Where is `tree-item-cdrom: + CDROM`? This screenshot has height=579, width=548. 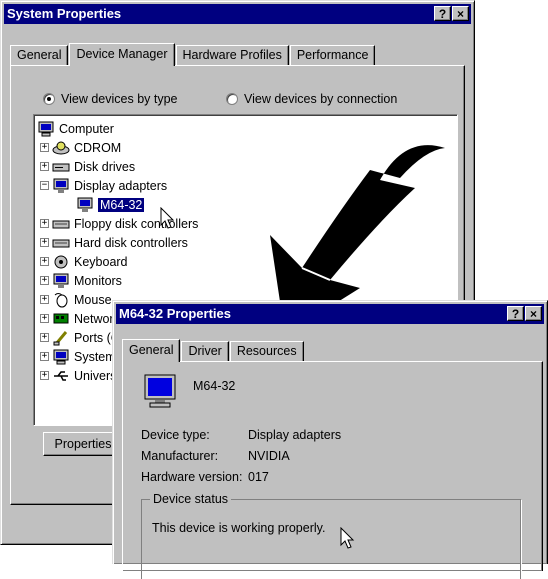 tree-item-cdrom: + CDROM is located at coordinates (80, 147).